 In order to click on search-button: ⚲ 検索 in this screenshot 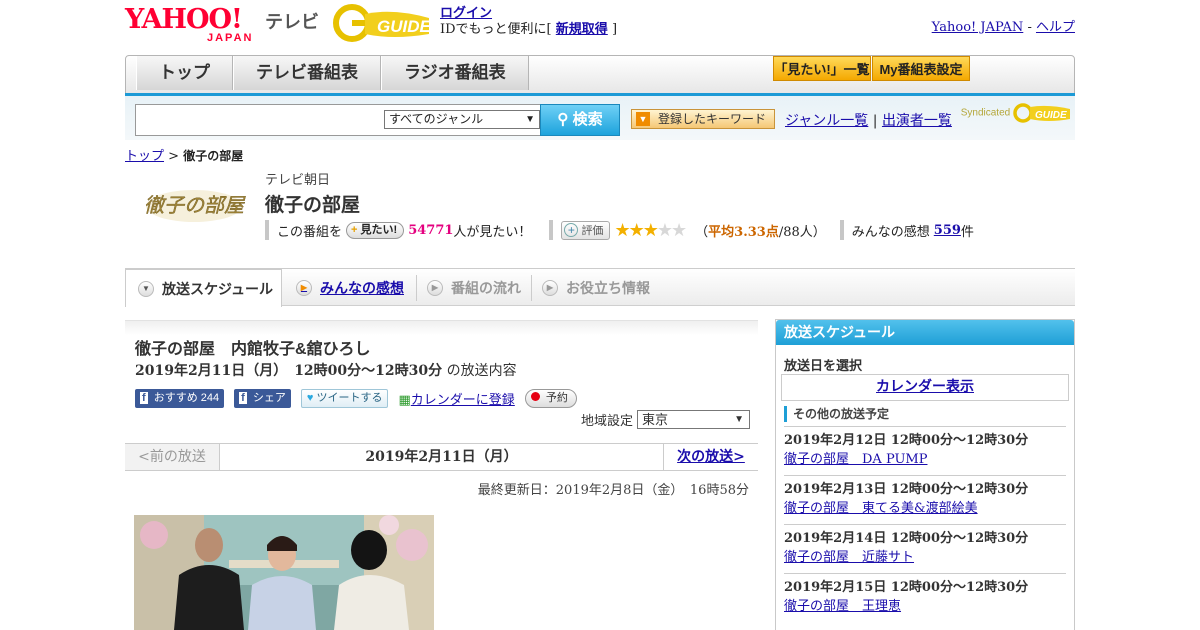, I will do `click(580, 120)`.